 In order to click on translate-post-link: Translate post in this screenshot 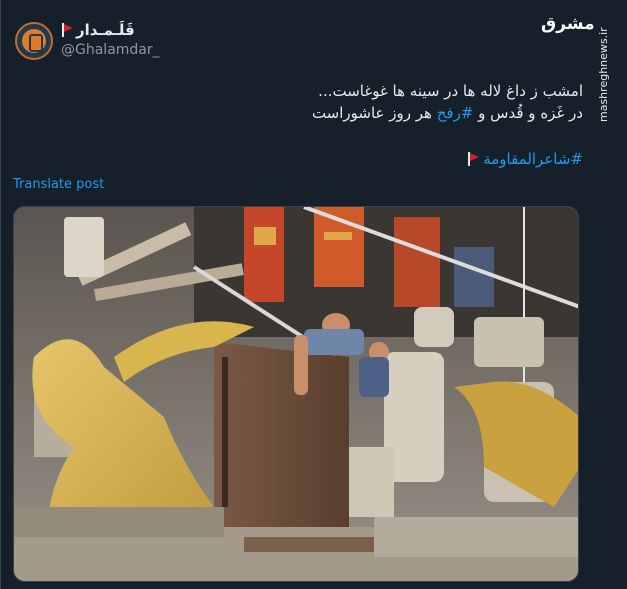, I will do `click(58, 184)`.